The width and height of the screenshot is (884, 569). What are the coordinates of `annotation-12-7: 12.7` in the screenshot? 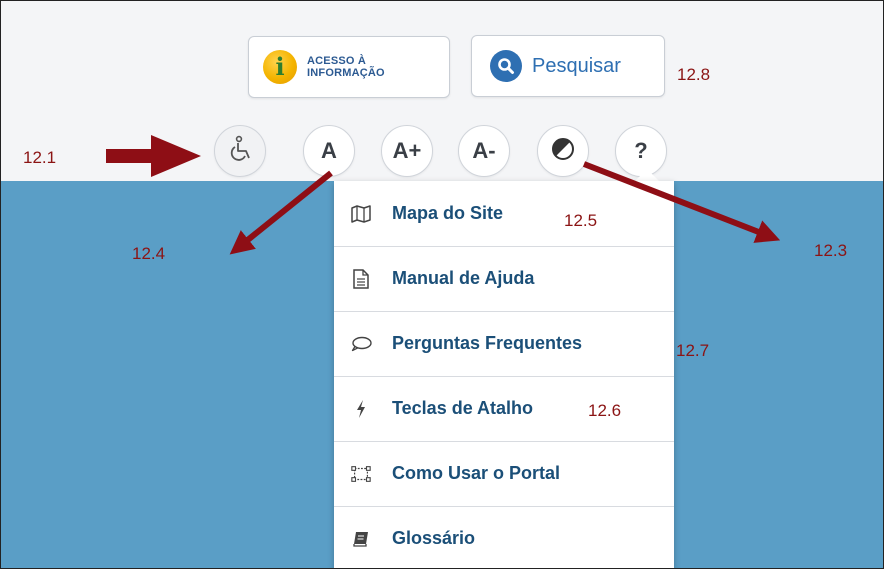 It's located at (693, 350).